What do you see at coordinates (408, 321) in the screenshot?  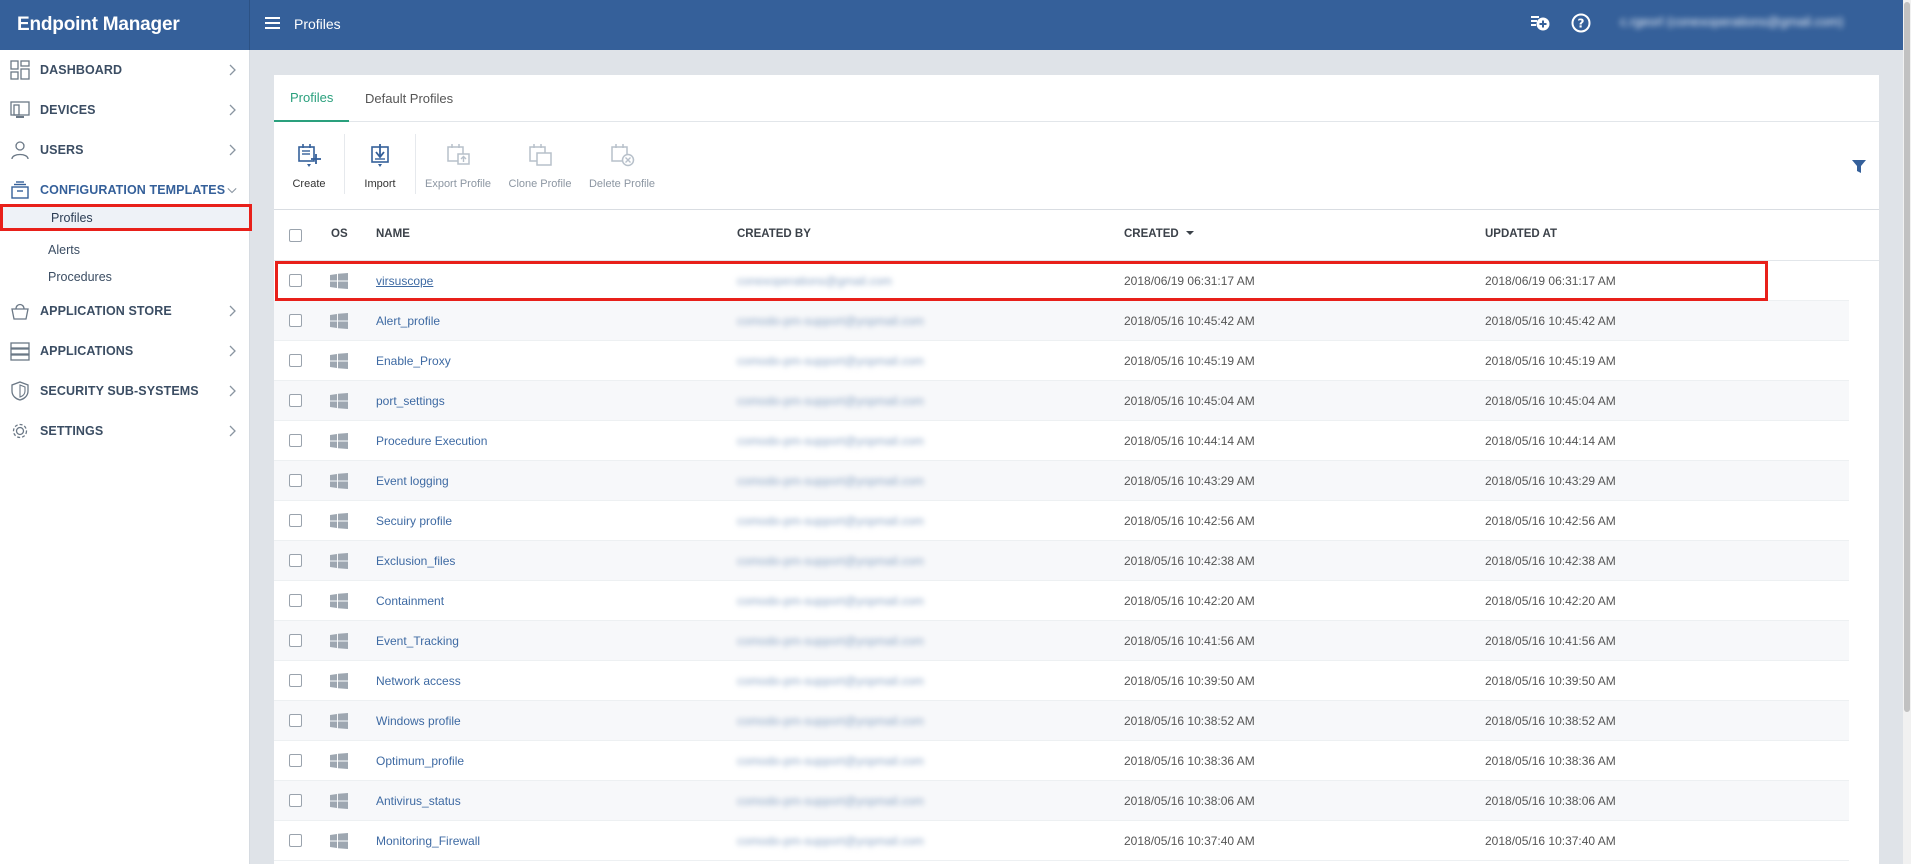 I see `profile-name-link: Alert_profile` at bounding box center [408, 321].